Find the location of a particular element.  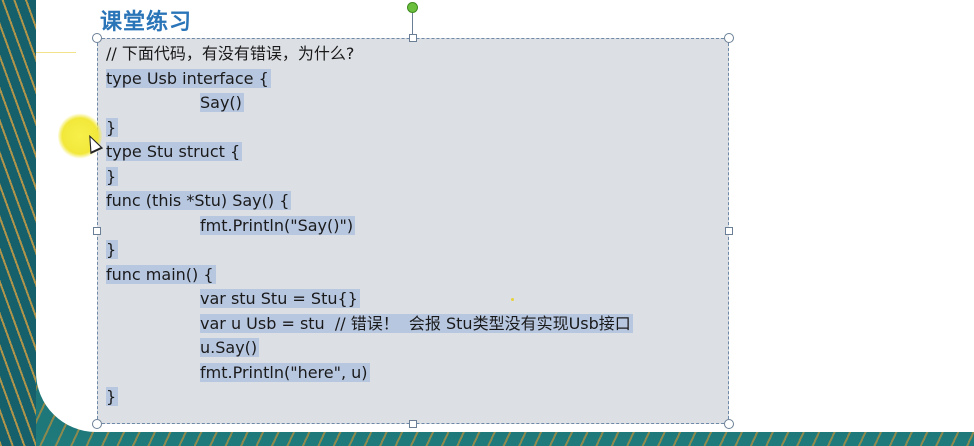

resize-handle-bottom-right is located at coordinates (729, 424).